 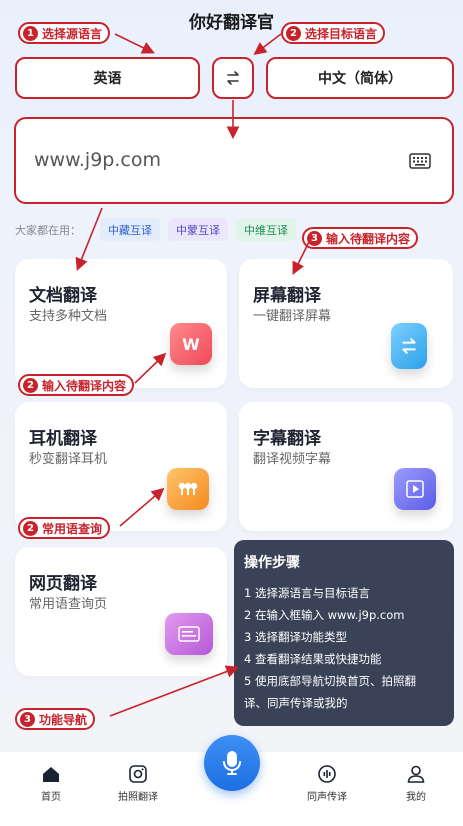 What do you see at coordinates (346, 466) in the screenshot?
I see `card-subtitle-translate: 字幕翻译 翻译视频字幕` at bounding box center [346, 466].